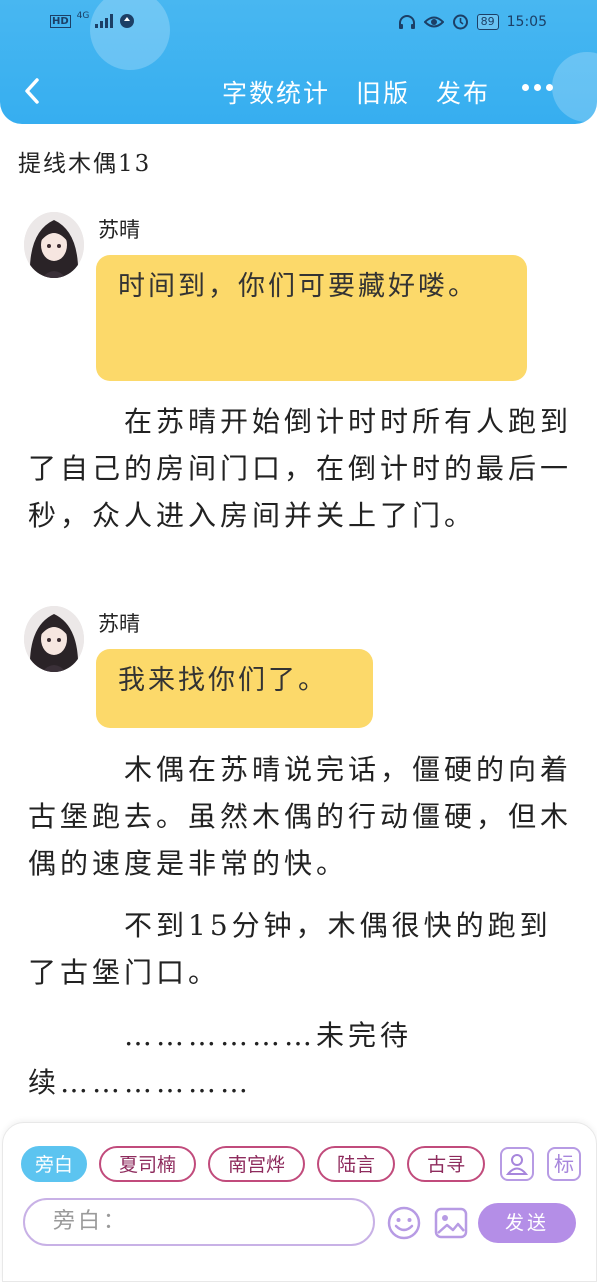 The image size is (597, 1282). Describe the element at coordinates (433, 21) in the screenshot. I see `eye-icon` at that location.